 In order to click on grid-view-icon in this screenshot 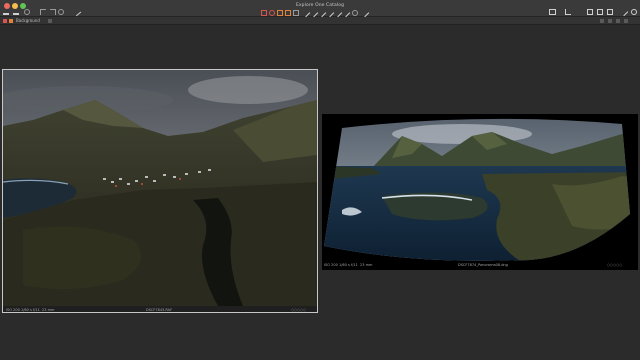, I will do `click(590, 12)`.